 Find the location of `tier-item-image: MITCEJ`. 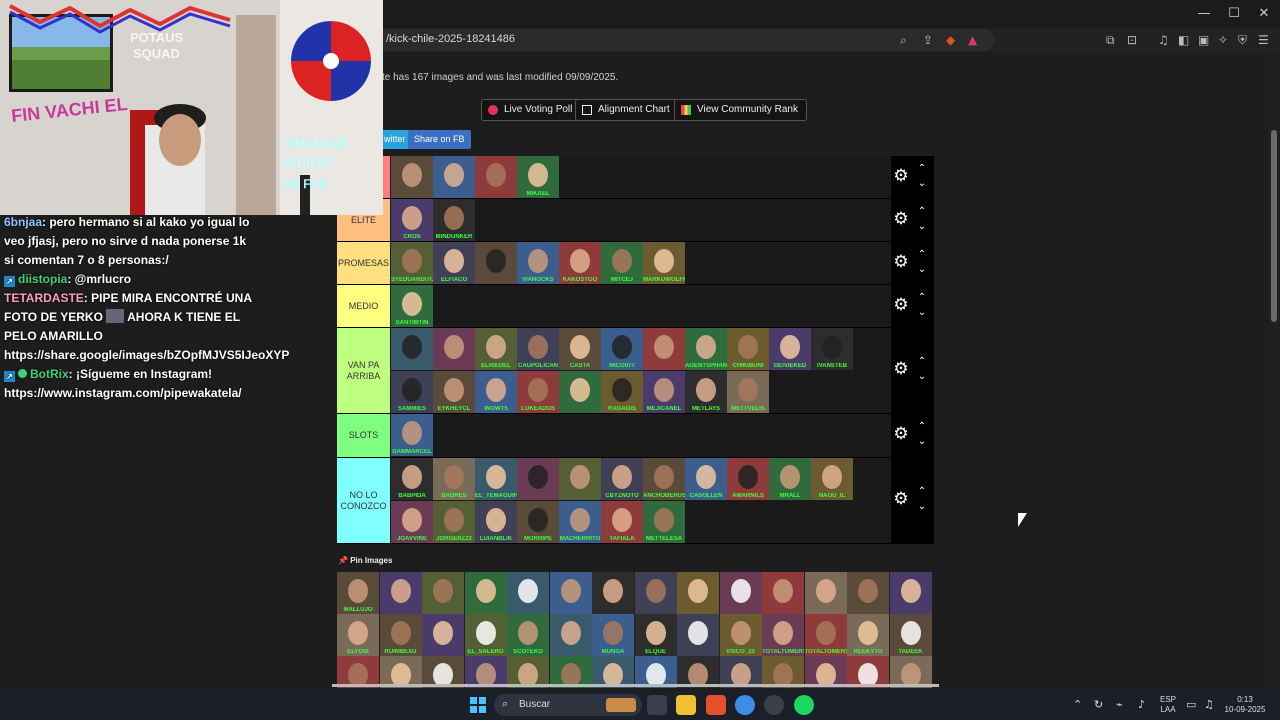

tier-item-image: MITCEJ is located at coordinates (622, 263).